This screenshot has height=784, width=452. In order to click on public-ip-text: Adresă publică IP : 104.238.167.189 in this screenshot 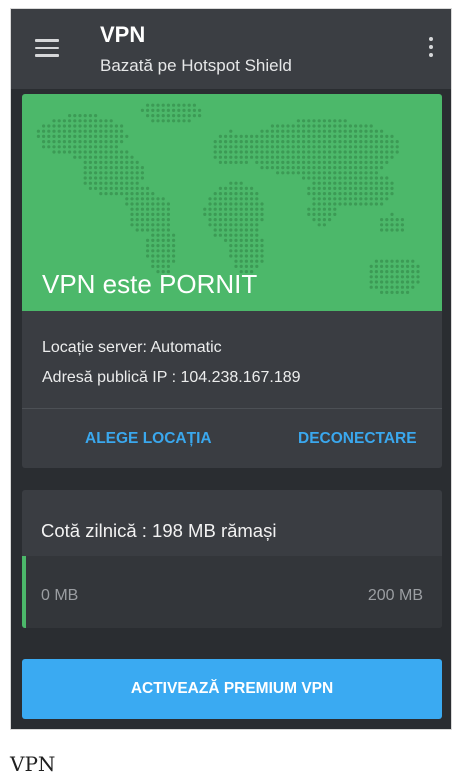, I will do `click(171, 377)`.